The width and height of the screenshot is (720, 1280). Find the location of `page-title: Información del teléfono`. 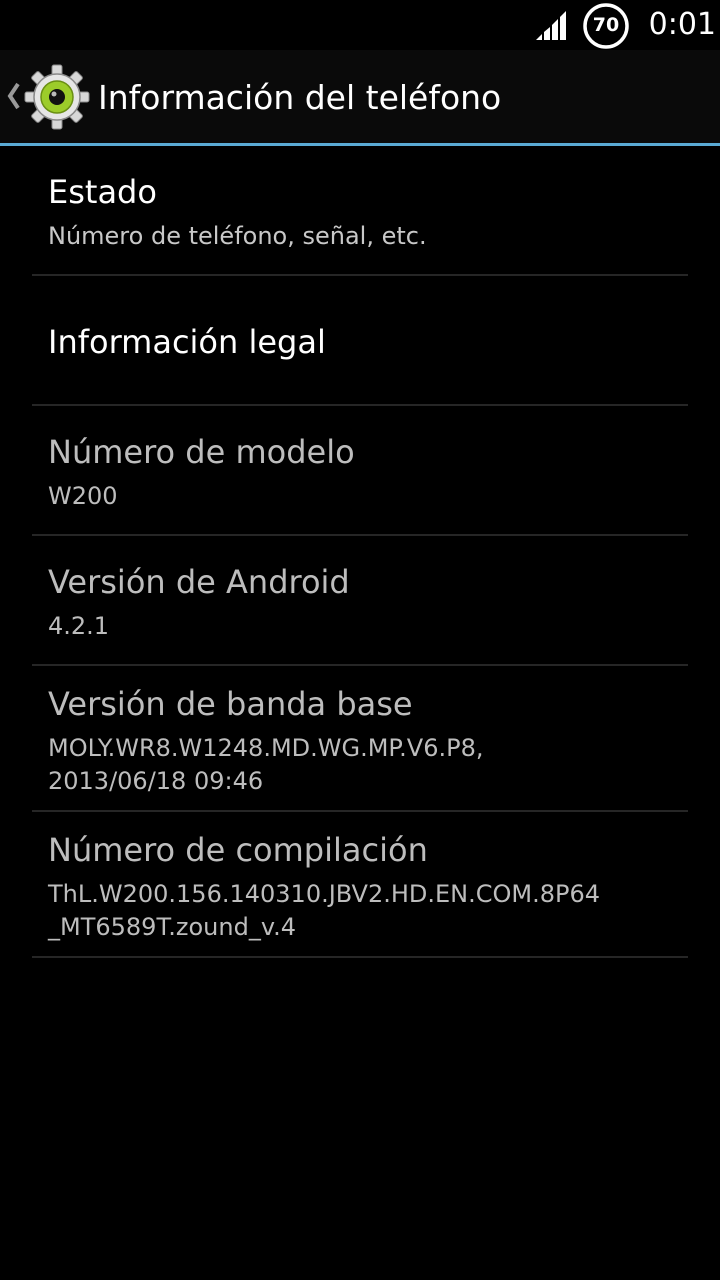

page-title: Información del teléfono is located at coordinates (300, 97).